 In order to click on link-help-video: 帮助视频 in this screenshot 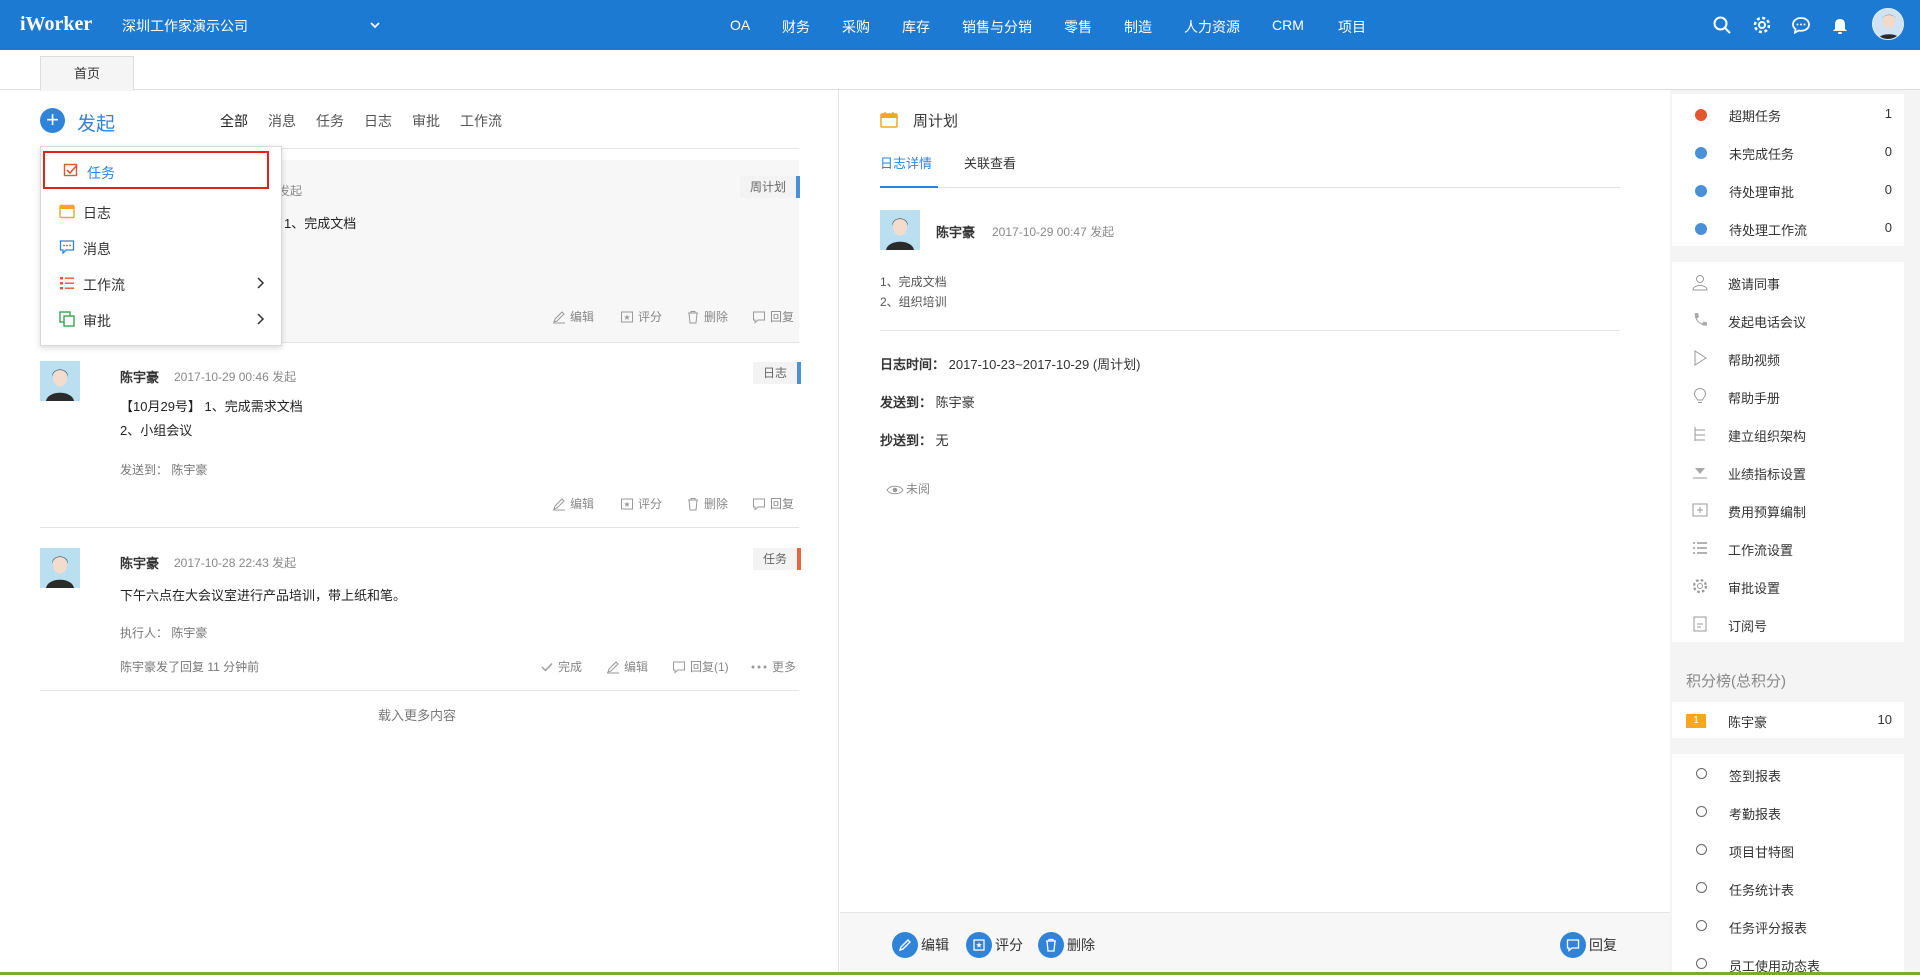, I will do `click(1788, 357)`.